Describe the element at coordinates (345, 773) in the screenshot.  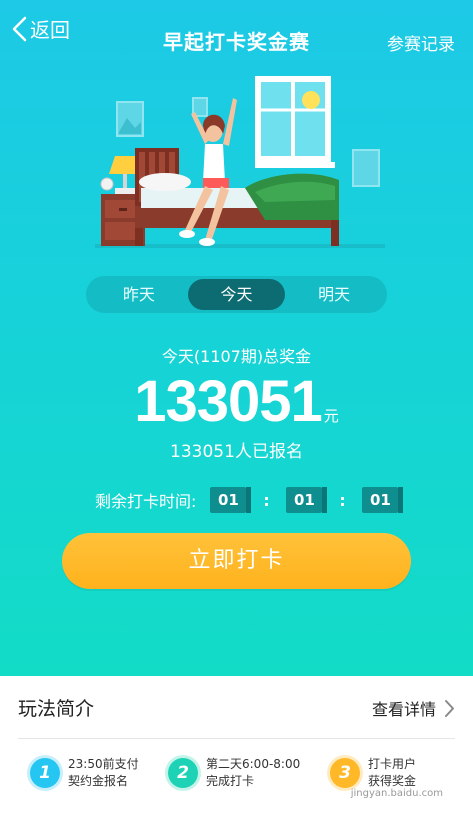
I see `step-number-3: 3` at that location.